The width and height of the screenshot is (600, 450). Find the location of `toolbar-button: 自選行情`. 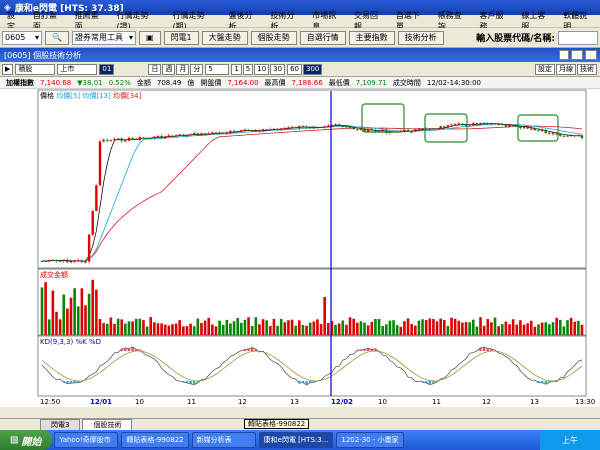

toolbar-button: 自選行情 is located at coordinates (322, 37).